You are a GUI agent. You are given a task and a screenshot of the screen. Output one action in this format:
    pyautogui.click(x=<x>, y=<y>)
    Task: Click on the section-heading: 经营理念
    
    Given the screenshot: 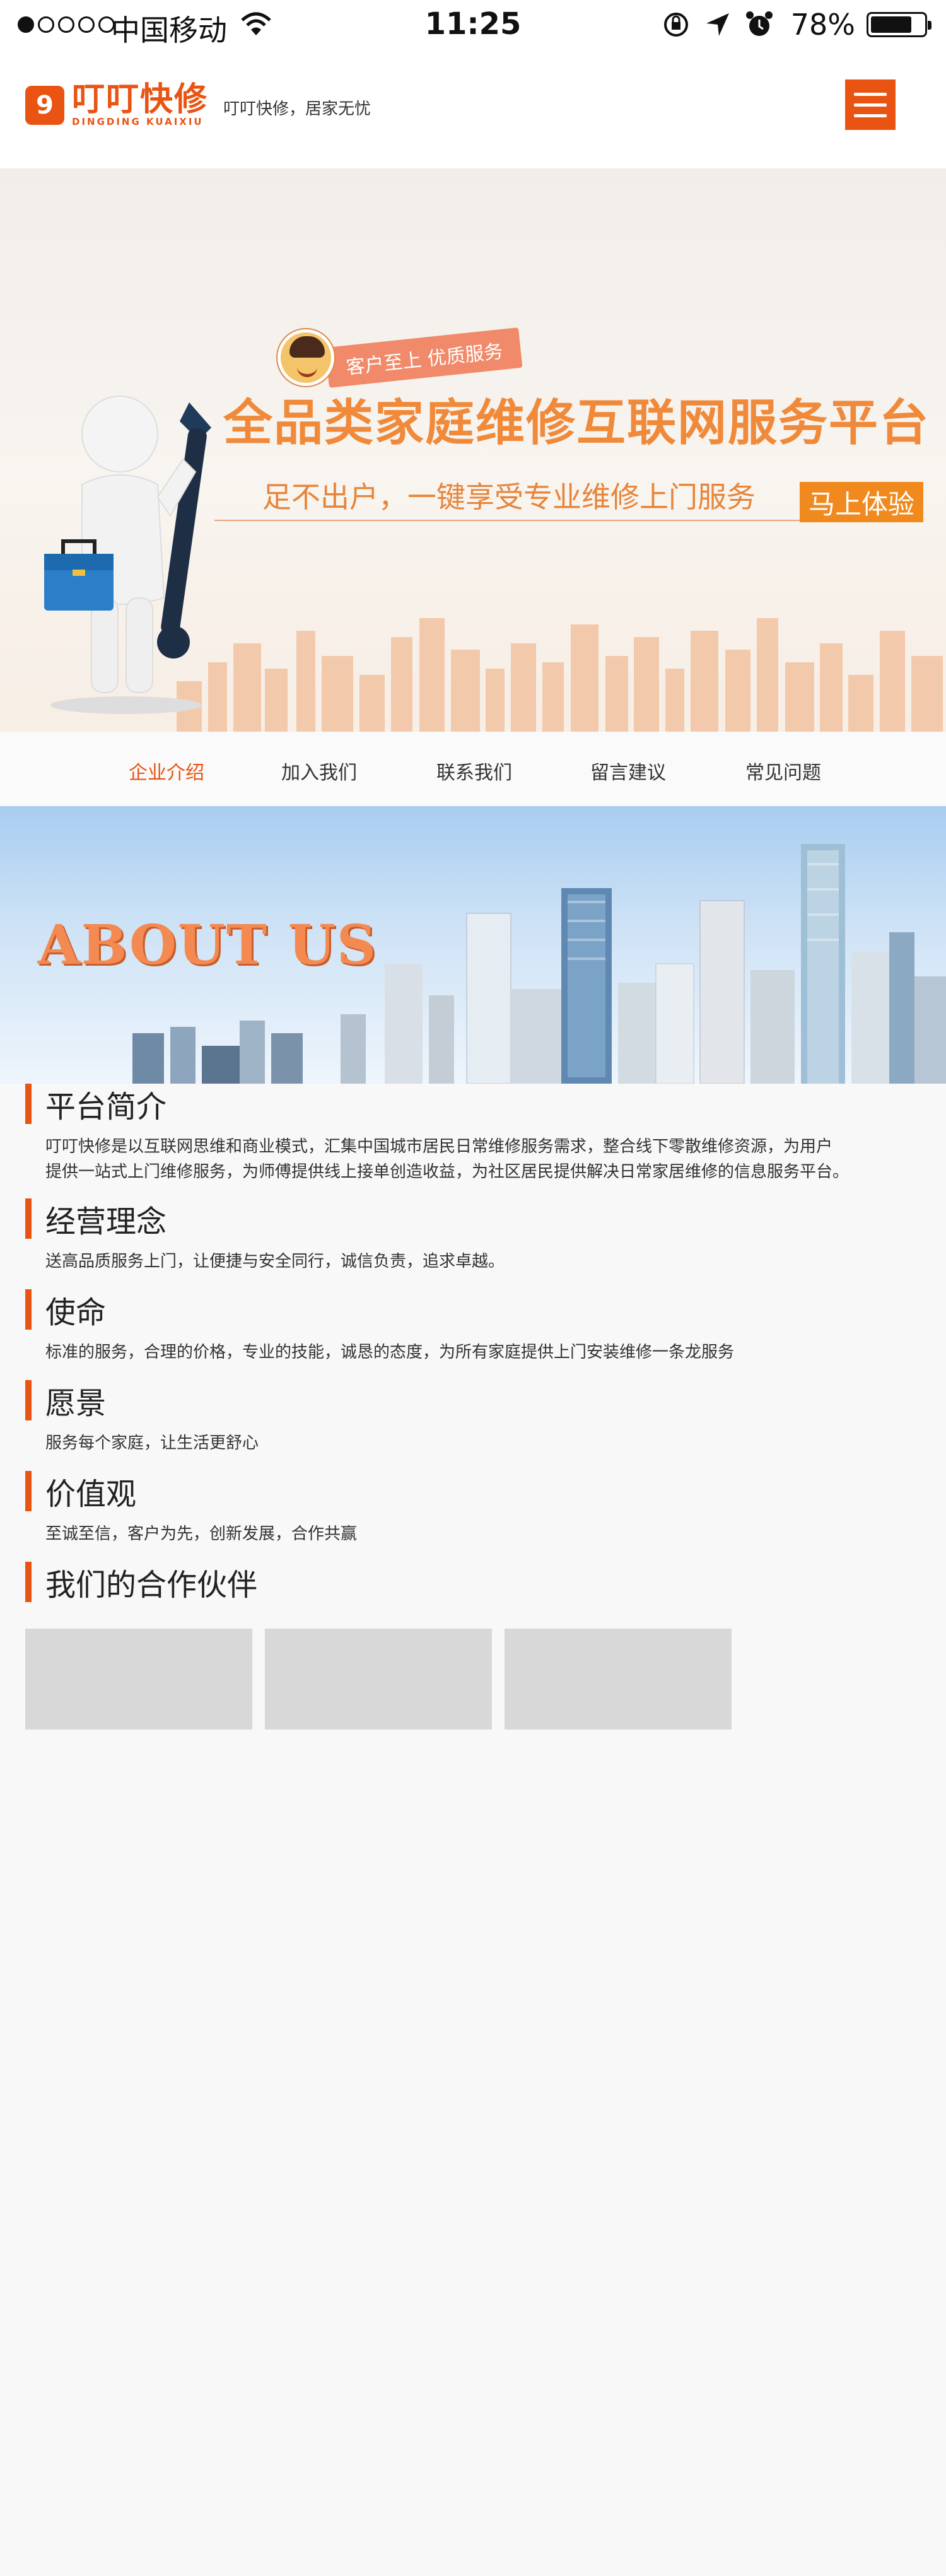 What is the action you would take?
    pyautogui.click(x=96, y=1218)
    